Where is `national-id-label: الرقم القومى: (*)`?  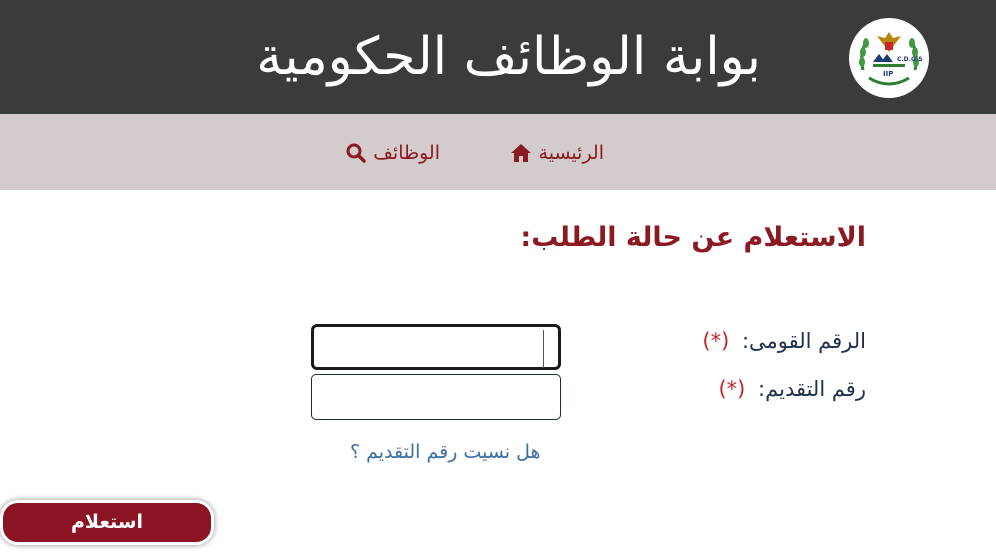 national-id-label: الرقم القومى: (*) is located at coordinates (784, 341).